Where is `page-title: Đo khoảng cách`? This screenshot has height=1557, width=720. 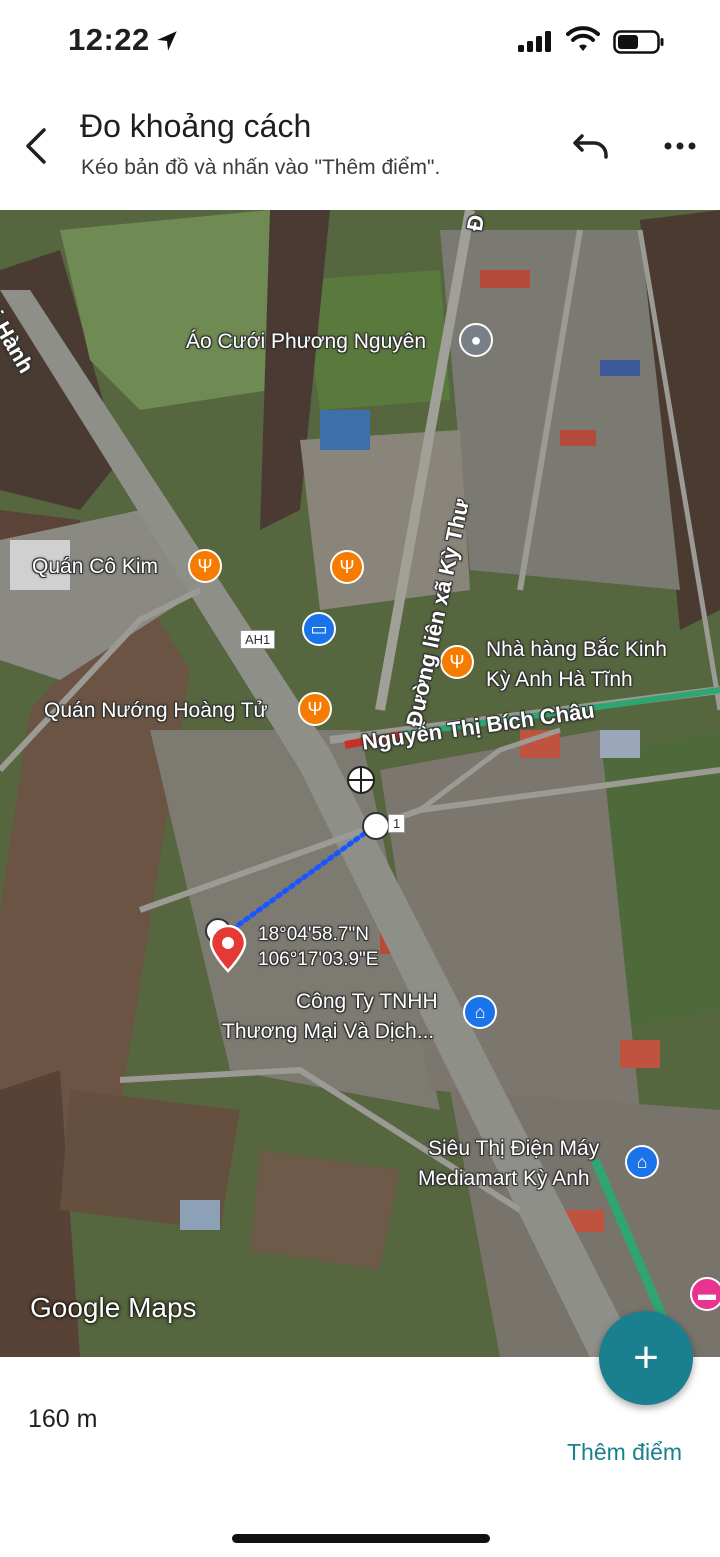
page-title: Đo khoảng cách is located at coordinates (196, 126).